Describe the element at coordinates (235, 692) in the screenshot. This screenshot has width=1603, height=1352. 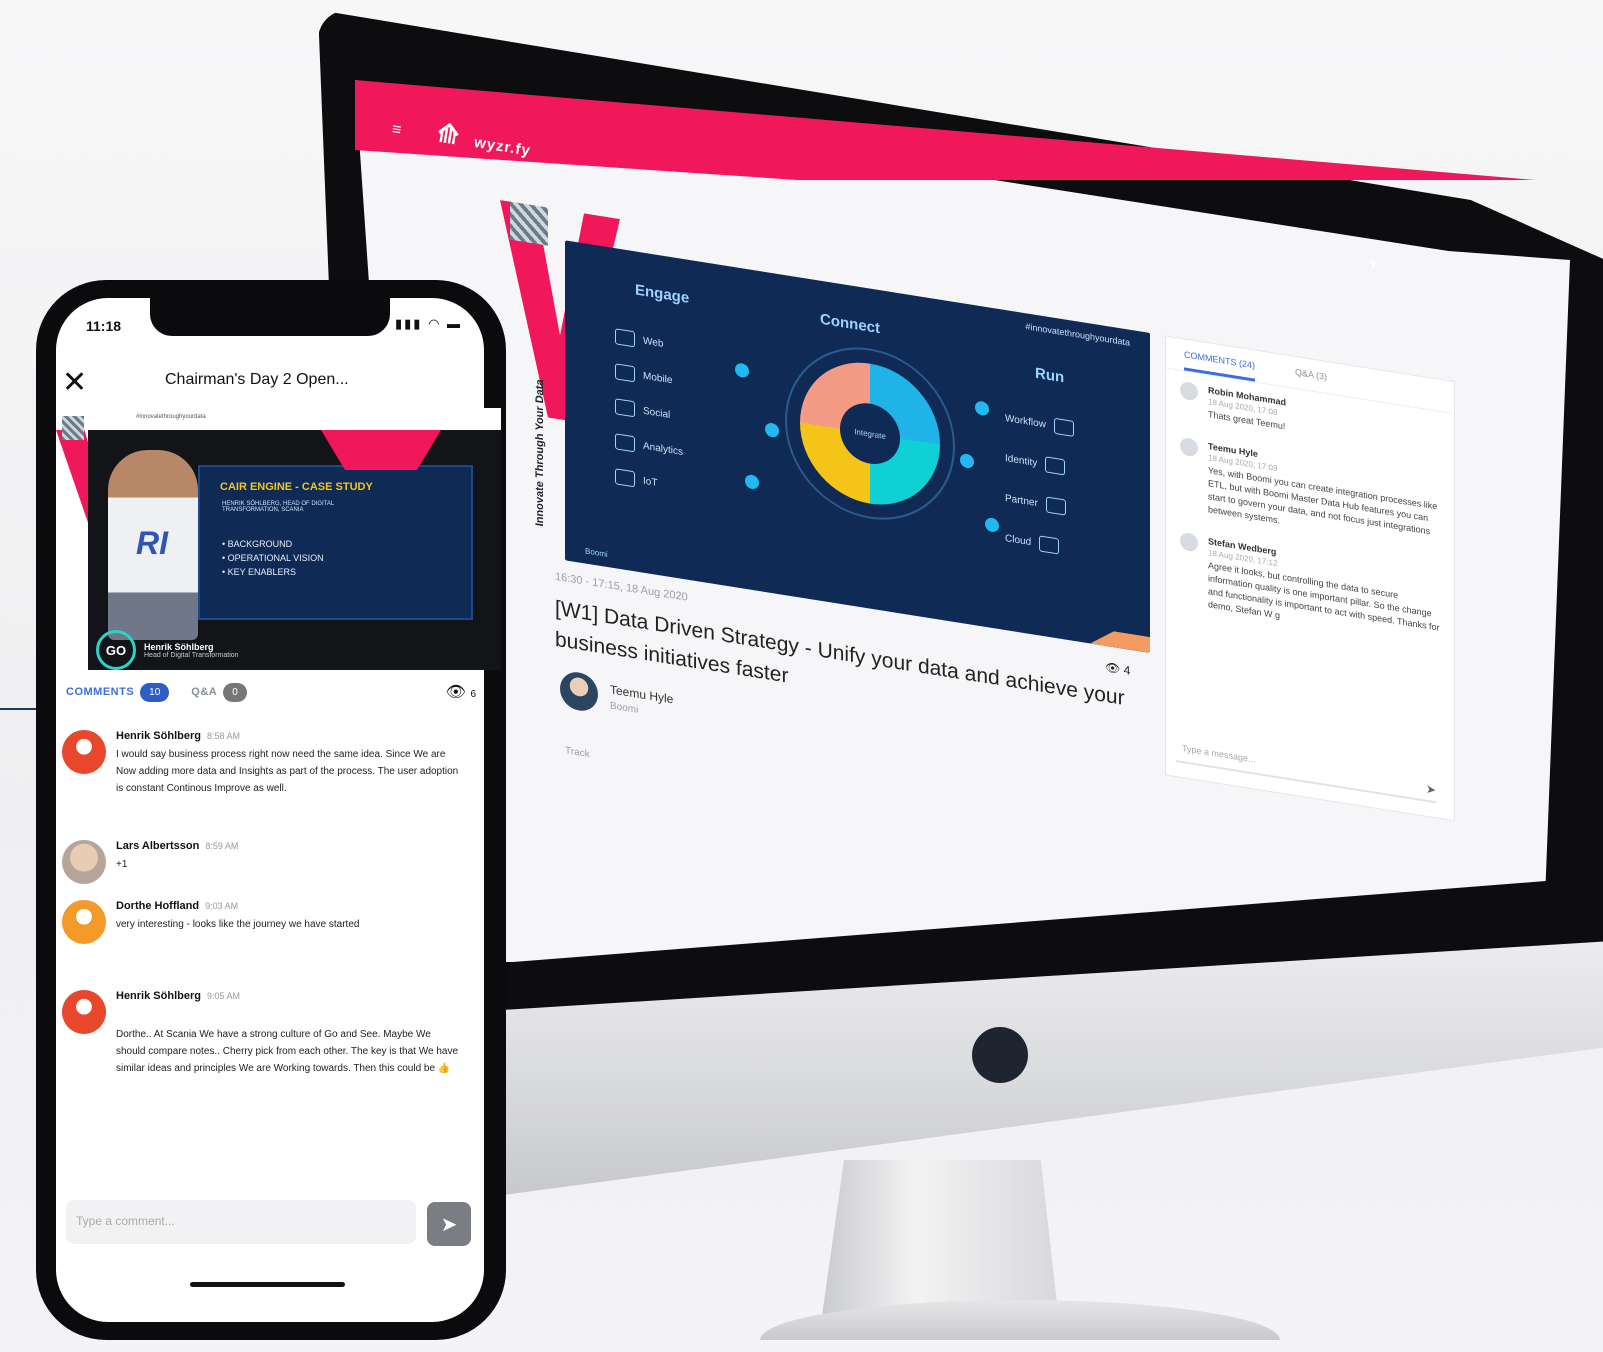
I see `qa-count-badge: 0` at that location.